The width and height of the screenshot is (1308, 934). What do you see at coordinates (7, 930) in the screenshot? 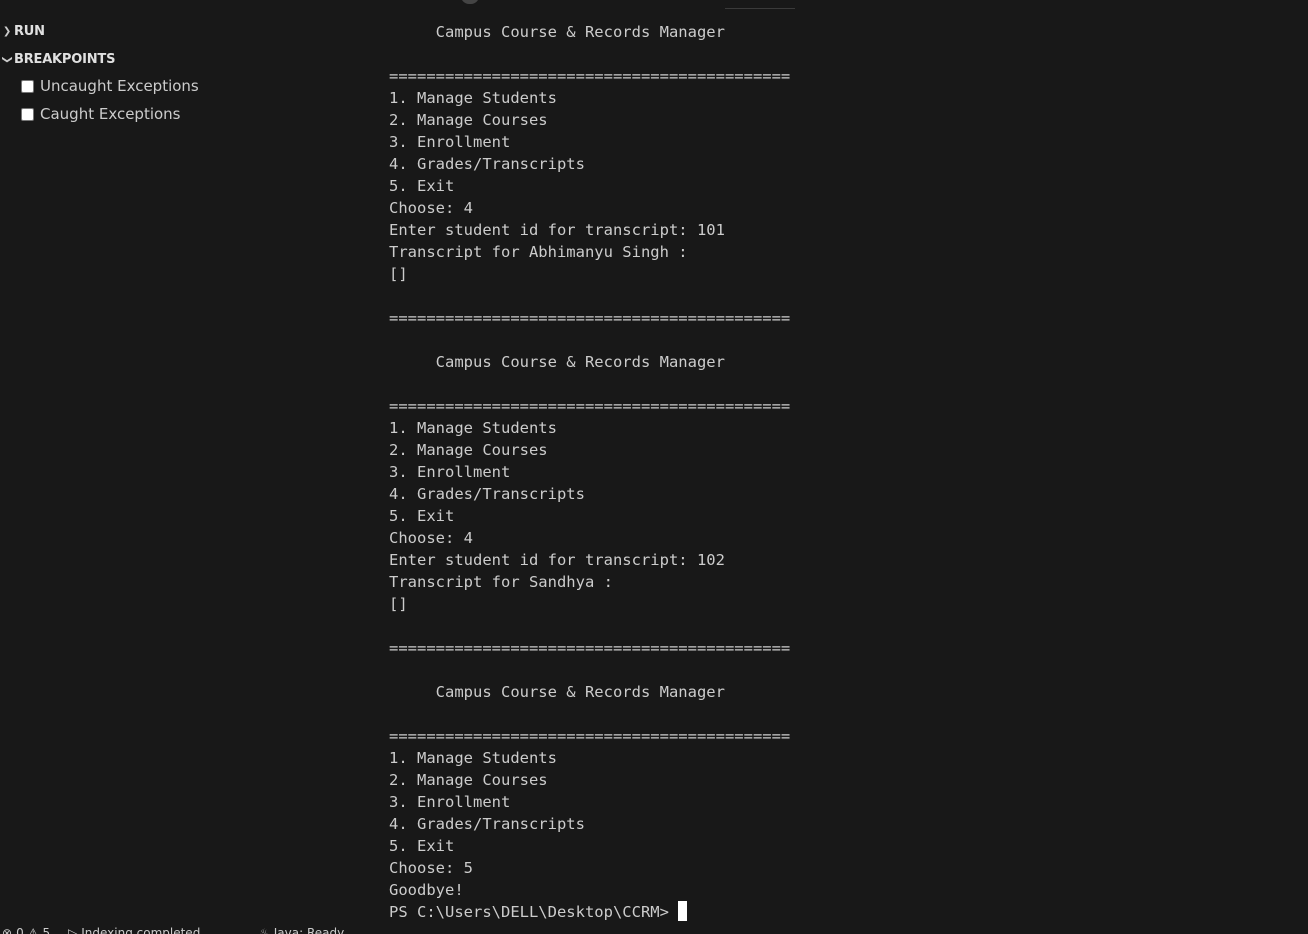
I see `error-icon: ⊗` at bounding box center [7, 930].